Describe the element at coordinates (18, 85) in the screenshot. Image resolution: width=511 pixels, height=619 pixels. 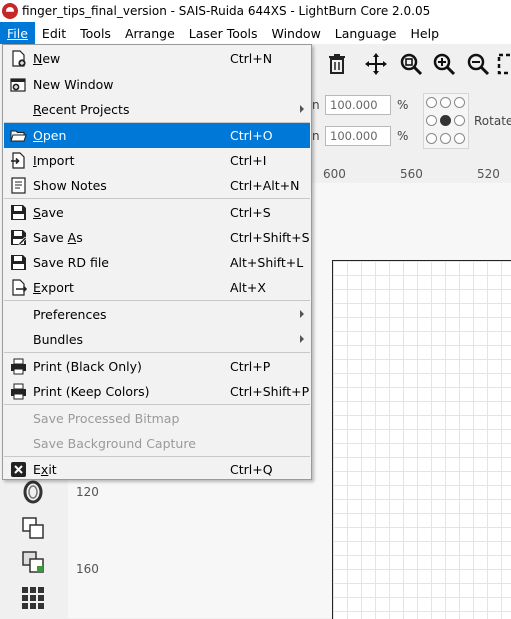
I see `new-window-icon` at that location.